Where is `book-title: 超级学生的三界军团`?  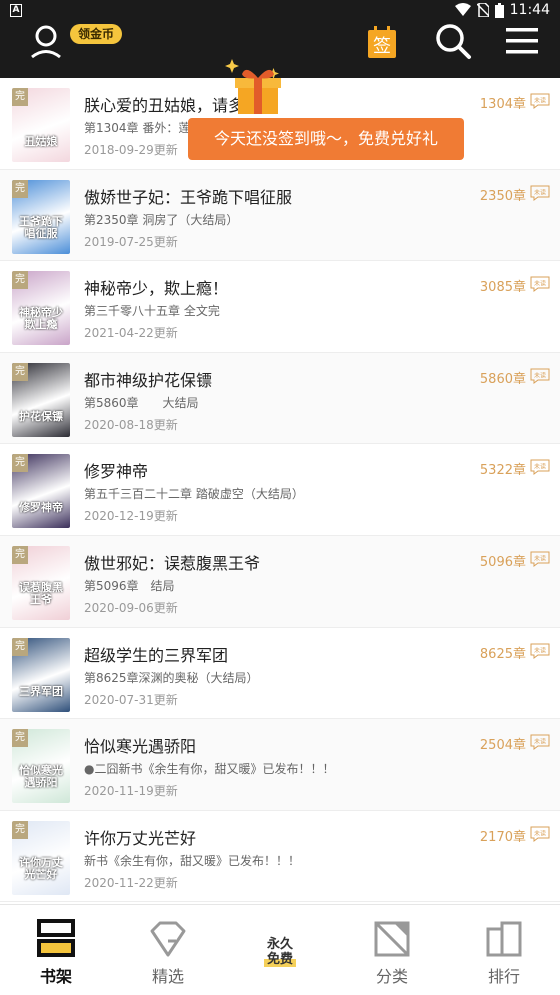 book-title: 超级学生的三界军团 is located at coordinates (156, 654).